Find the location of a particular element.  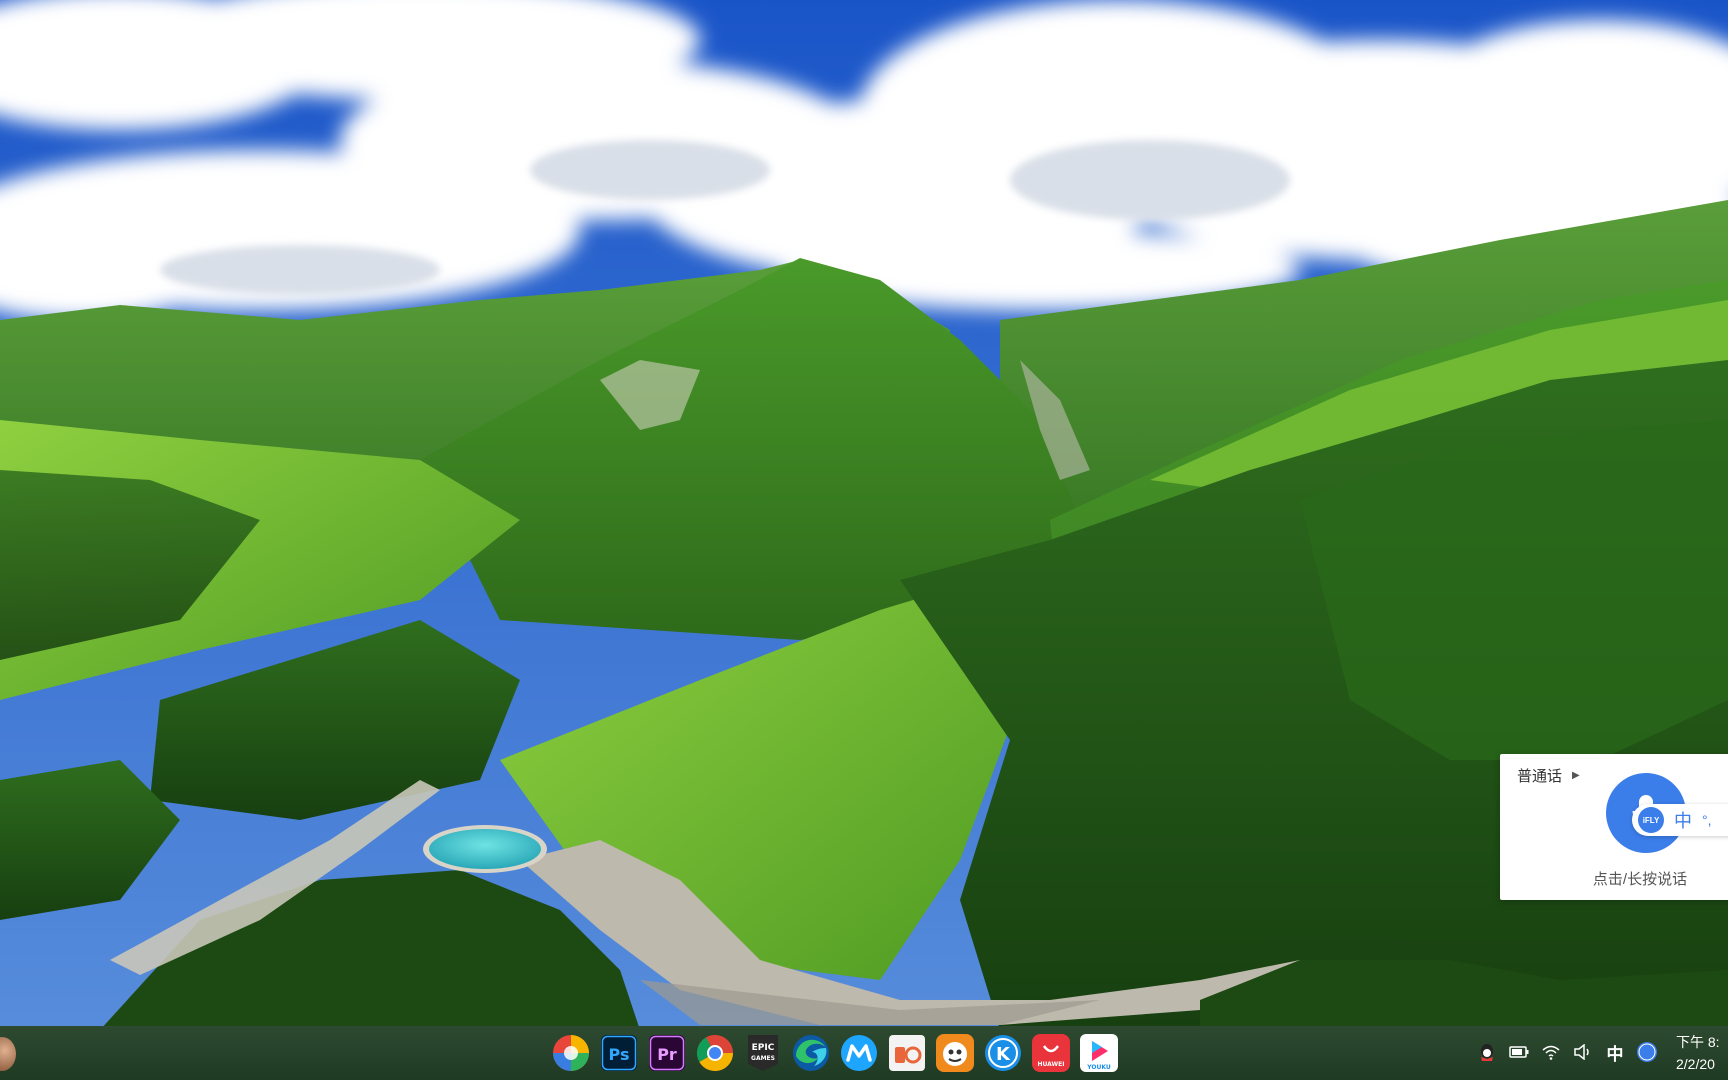

volume-icon is located at coordinates (1583, 1052).